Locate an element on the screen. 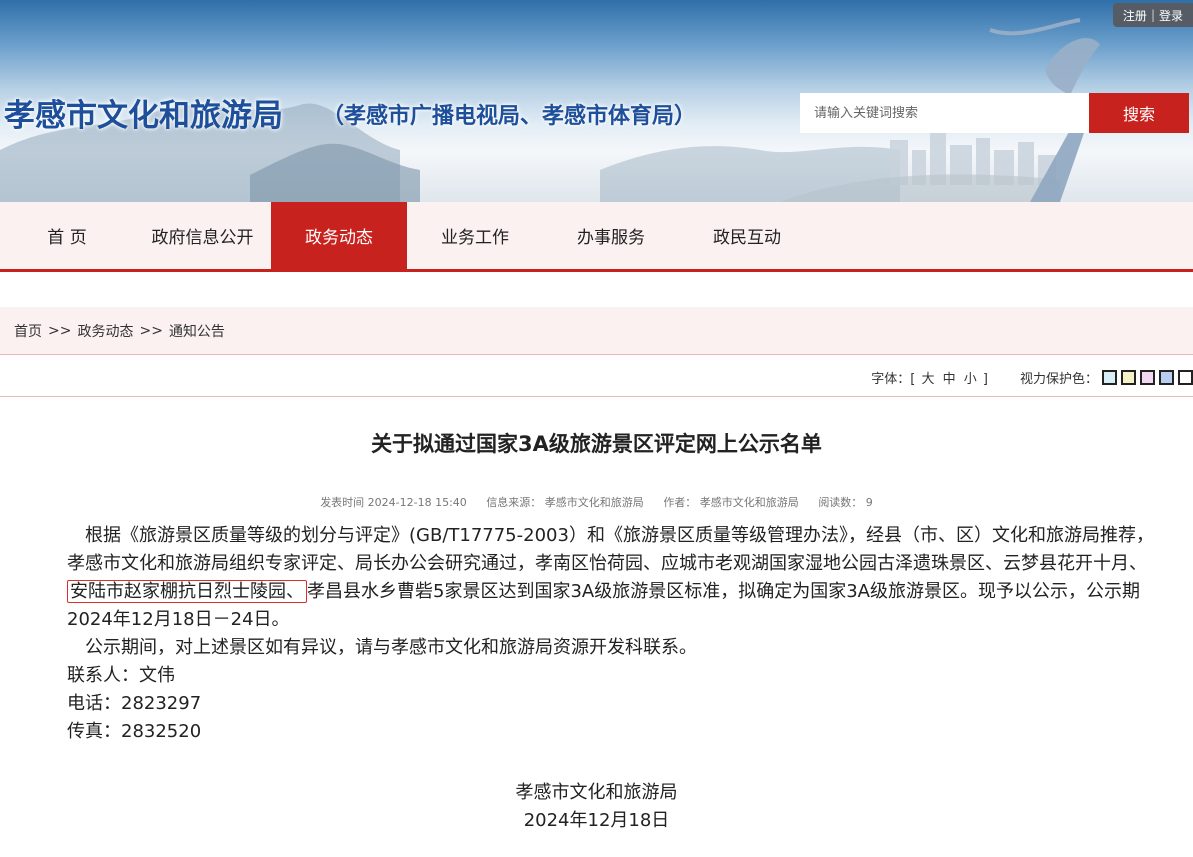  nav-item-business: 业务工作 is located at coordinates (475, 235).